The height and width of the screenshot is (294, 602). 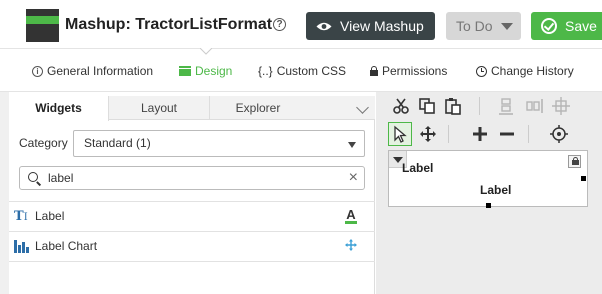 What do you see at coordinates (279, 24) in the screenshot?
I see `help-icon: ?` at bounding box center [279, 24].